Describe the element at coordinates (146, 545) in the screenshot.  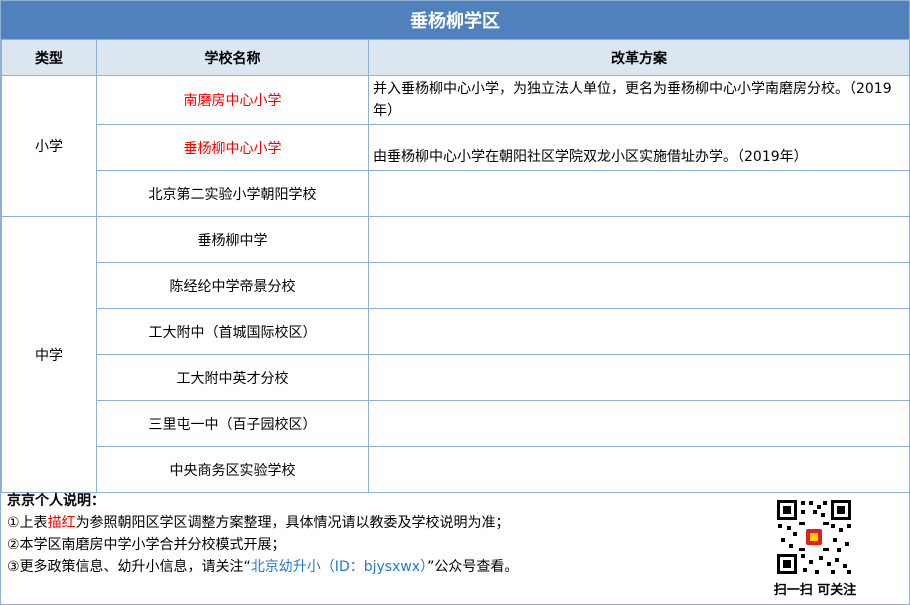
I see `note-line-2: ②本学区南磨房中学小学合并分校模式开展；` at that location.